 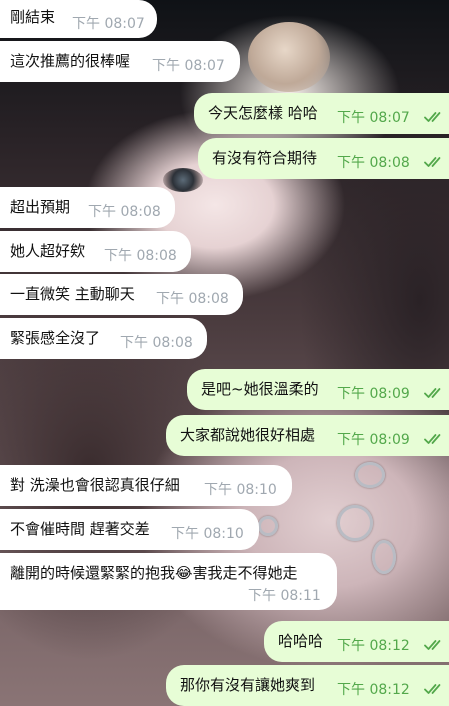 What do you see at coordinates (321, 113) in the screenshot?
I see `message-bubble-outgoing: 今天怎麼樣 哈哈 下午 08:07` at bounding box center [321, 113].